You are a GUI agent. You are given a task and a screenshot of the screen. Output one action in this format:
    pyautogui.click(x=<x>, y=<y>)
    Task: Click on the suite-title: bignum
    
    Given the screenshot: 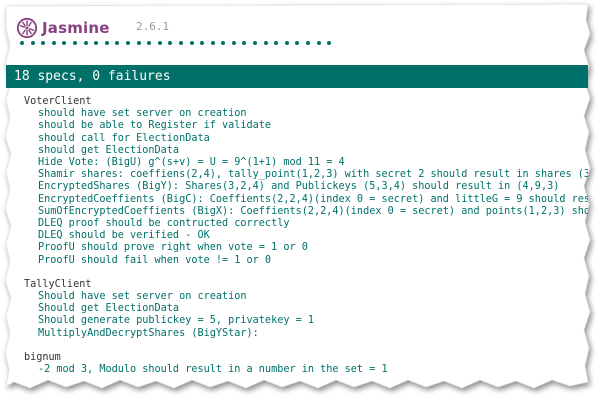 What is the action you would take?
    pyautogui.click(x=297, y=358)
    